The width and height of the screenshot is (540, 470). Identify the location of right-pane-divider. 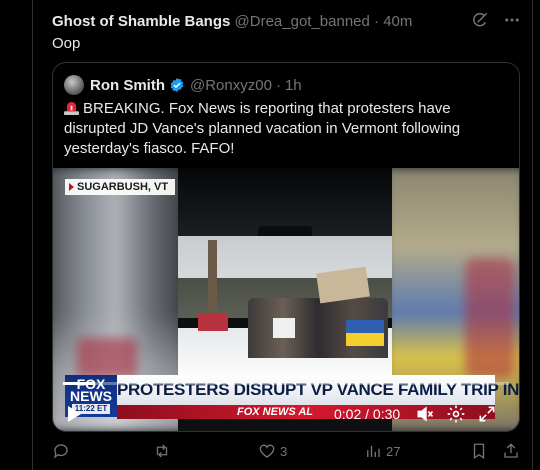
(532, 235).